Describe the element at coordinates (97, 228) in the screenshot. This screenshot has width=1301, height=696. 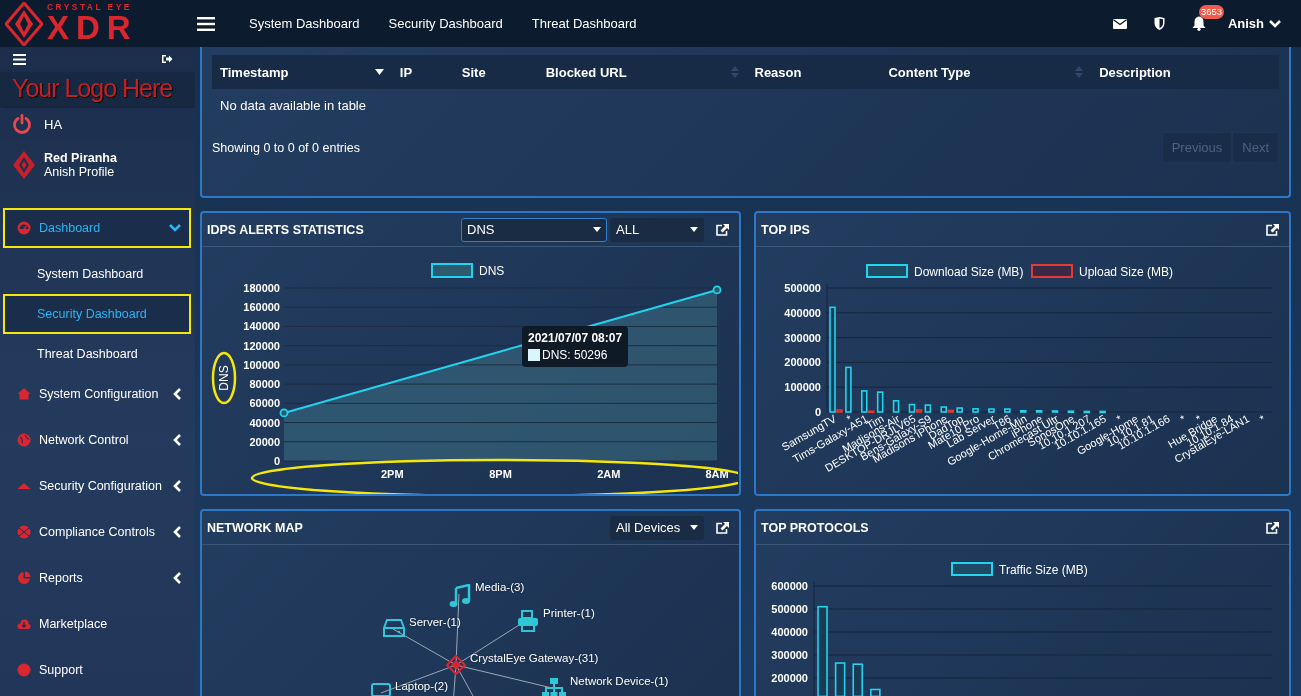
I see `sidebar-item: Dashboard` at that location.